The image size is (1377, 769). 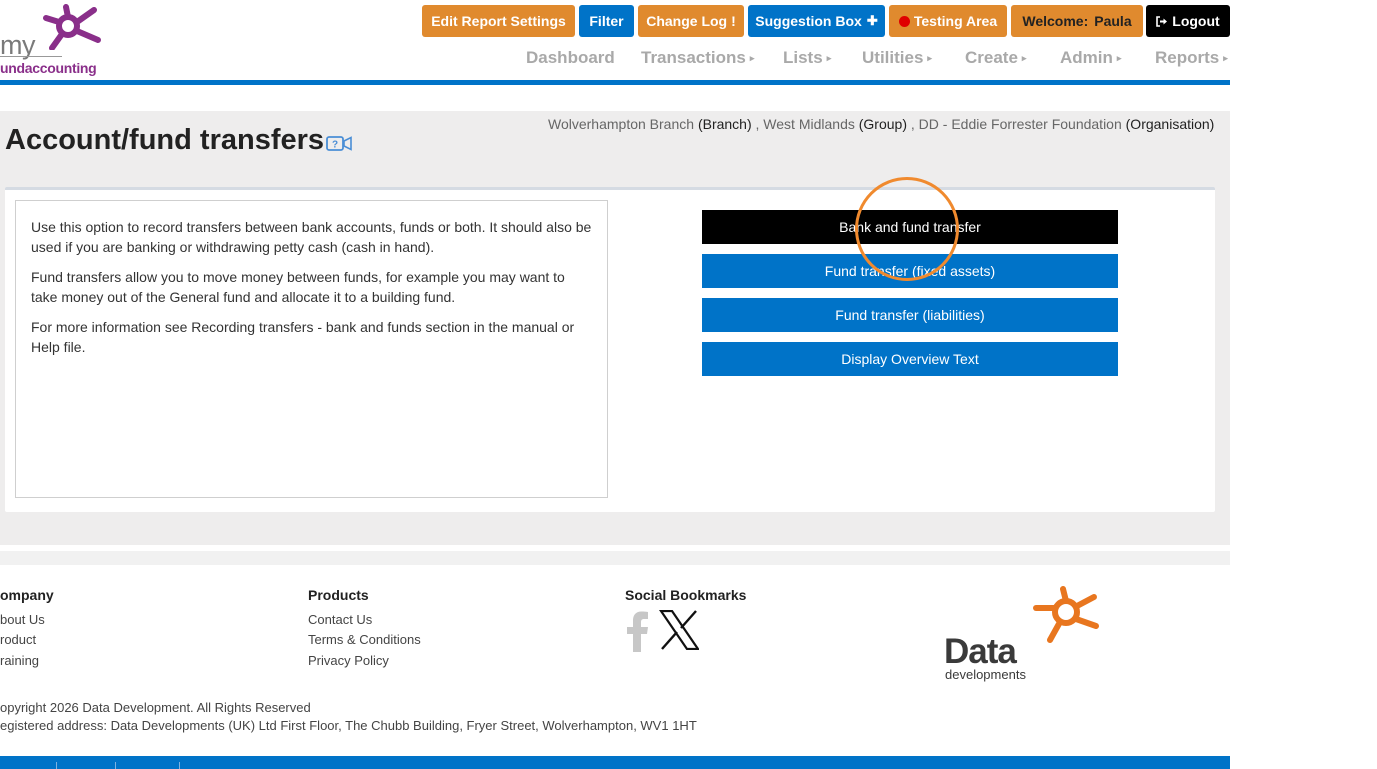 I want to click on data-logo-mark-icon, so click(x=1066, y=614).